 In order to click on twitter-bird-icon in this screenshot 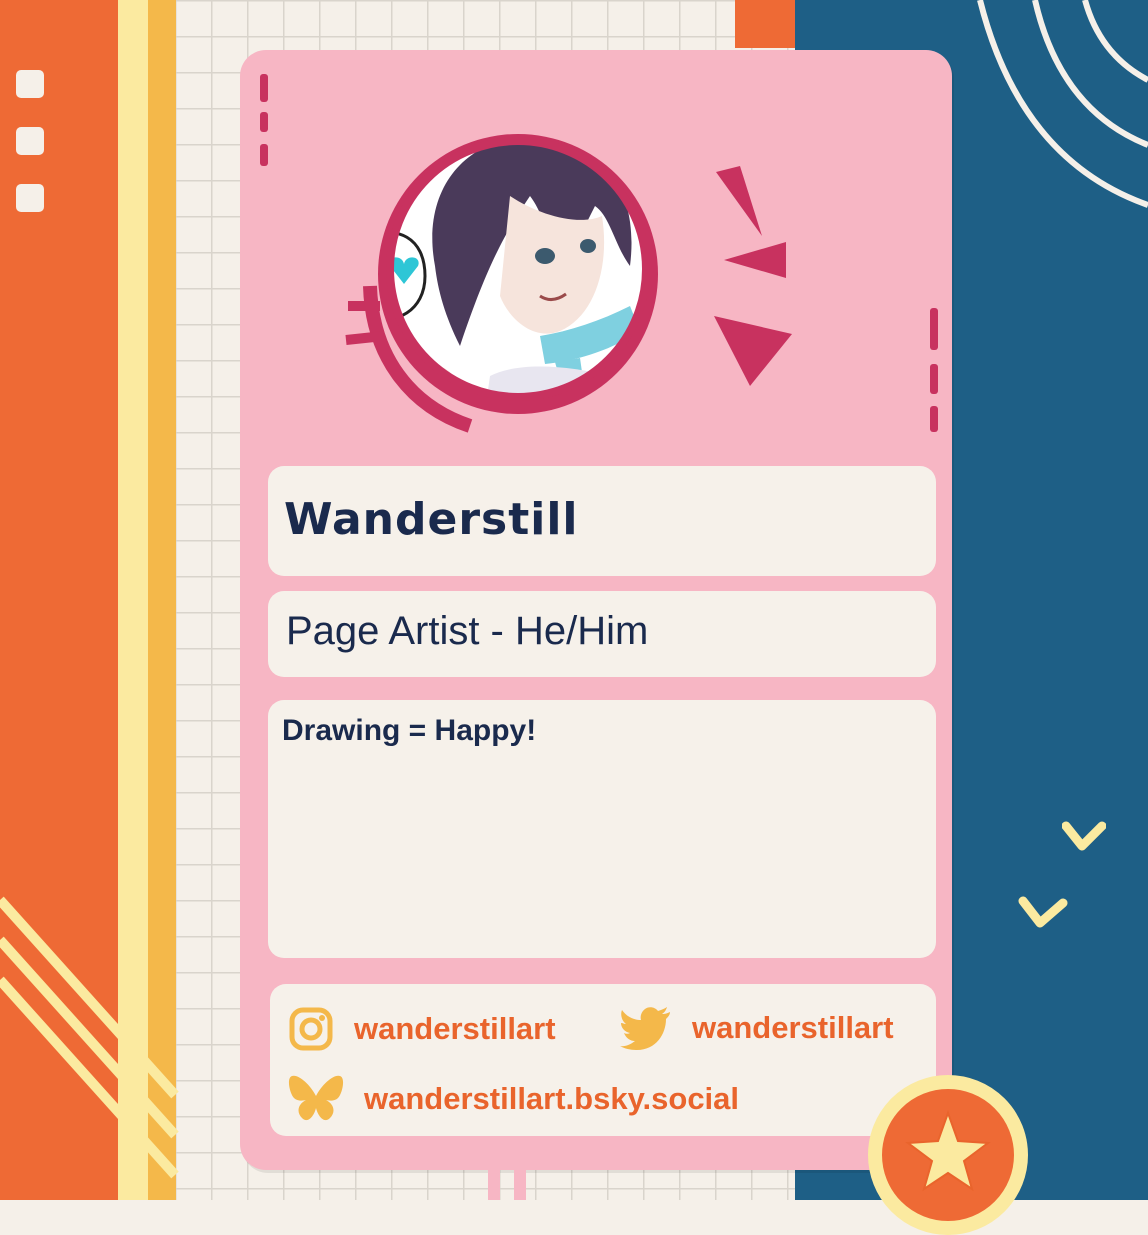, I will do `click(645, 1028)`.